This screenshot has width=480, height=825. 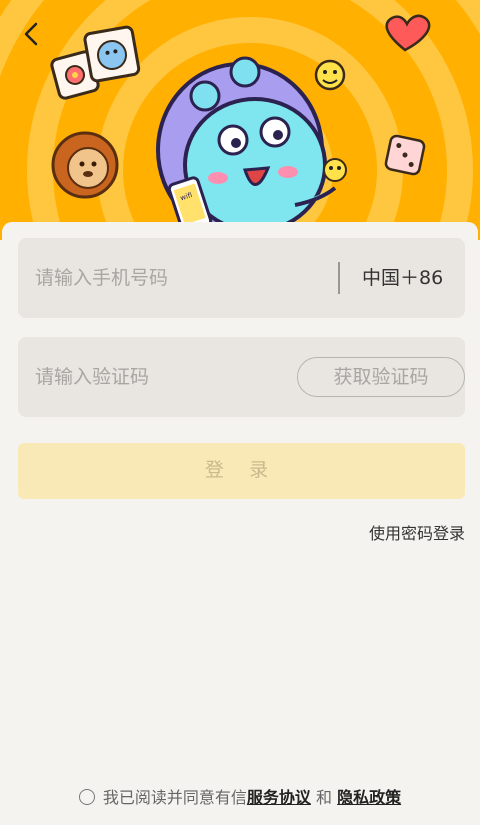 I want to click on verification-code-field: 获取验证码, so click(x=241, y=377).